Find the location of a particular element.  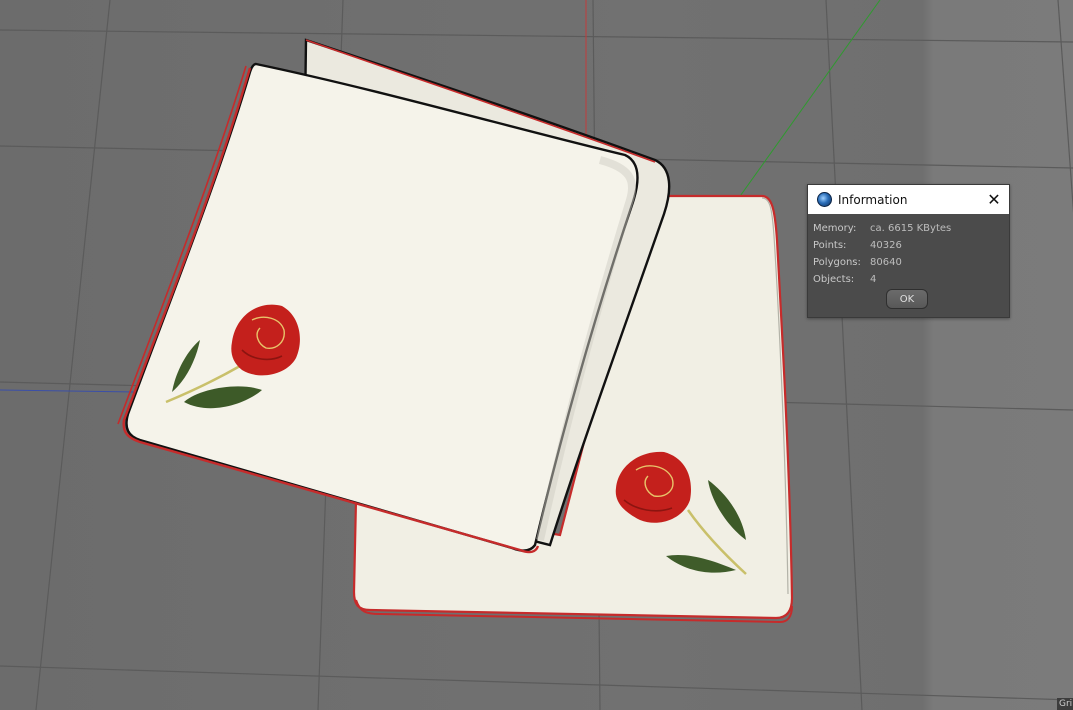

info-label: Points: is located at coordinates (830, 245).